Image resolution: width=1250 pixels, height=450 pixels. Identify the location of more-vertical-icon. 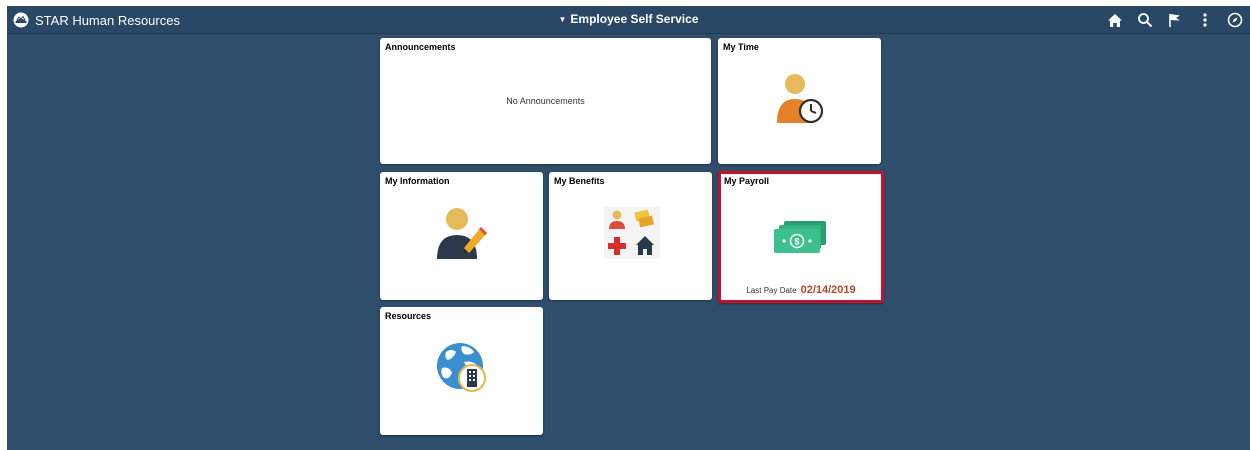
(1205, 20).